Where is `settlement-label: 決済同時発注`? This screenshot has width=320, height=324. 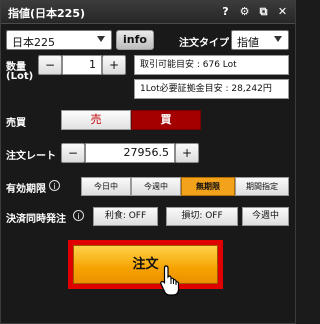 settlement-label: 決済同時発注 is located at coordinates (36, 219).